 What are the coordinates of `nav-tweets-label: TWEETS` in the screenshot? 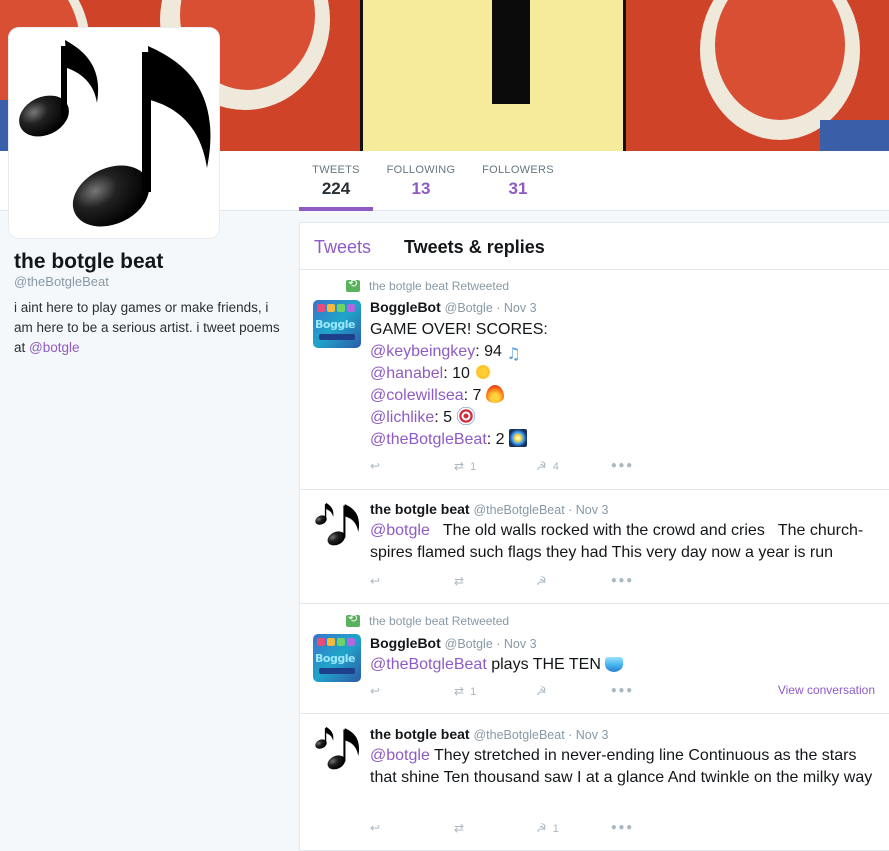 It's located at (336, 170).